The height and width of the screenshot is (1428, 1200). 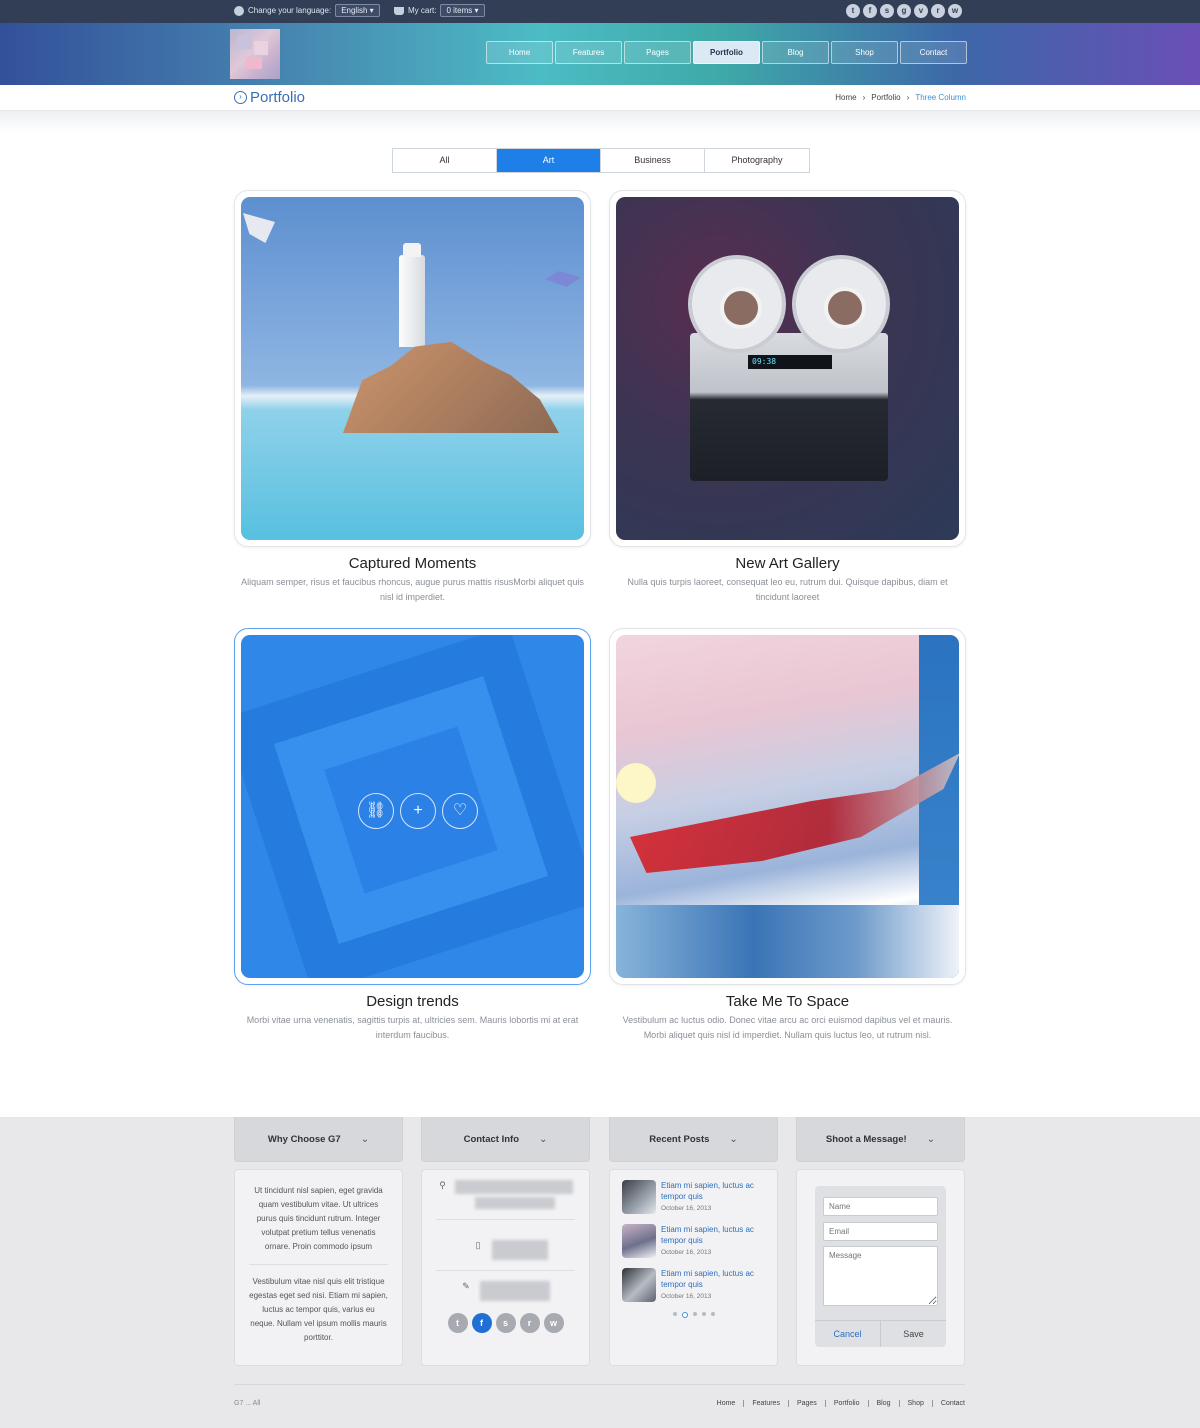 I want to click on nav-pages: Pages, so click(x=657, y=52).